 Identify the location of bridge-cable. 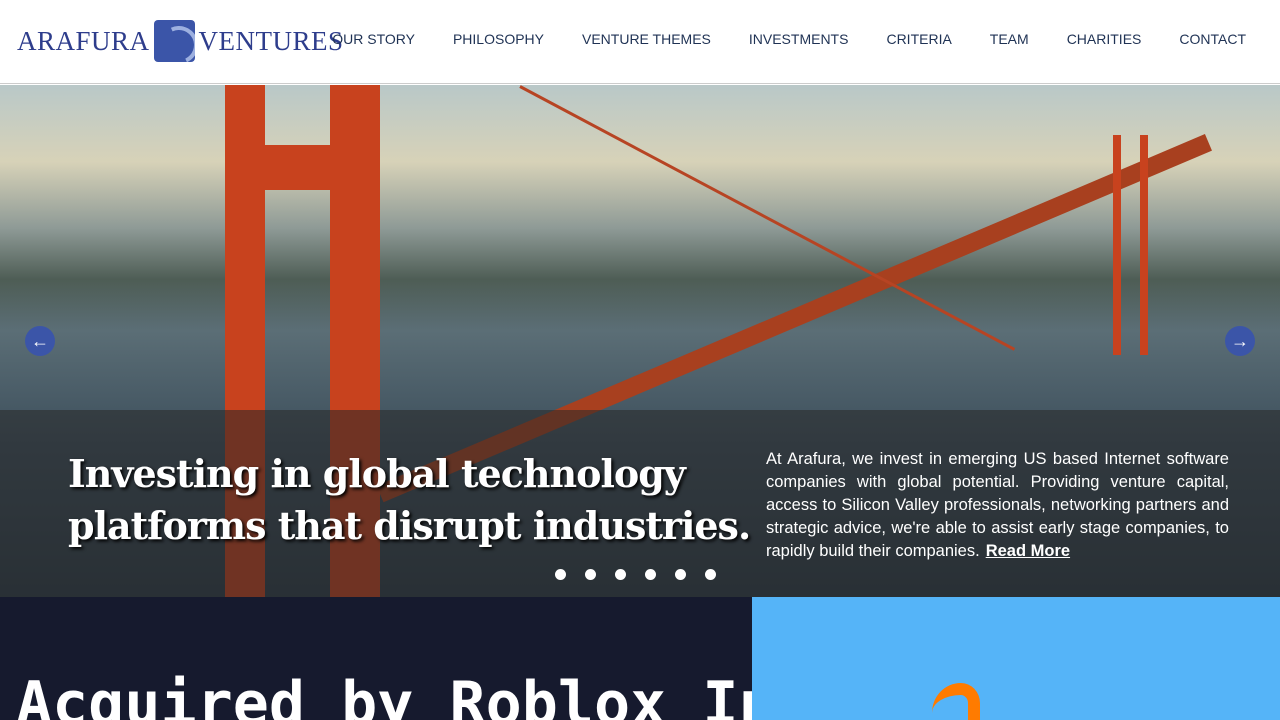
(767, 218).